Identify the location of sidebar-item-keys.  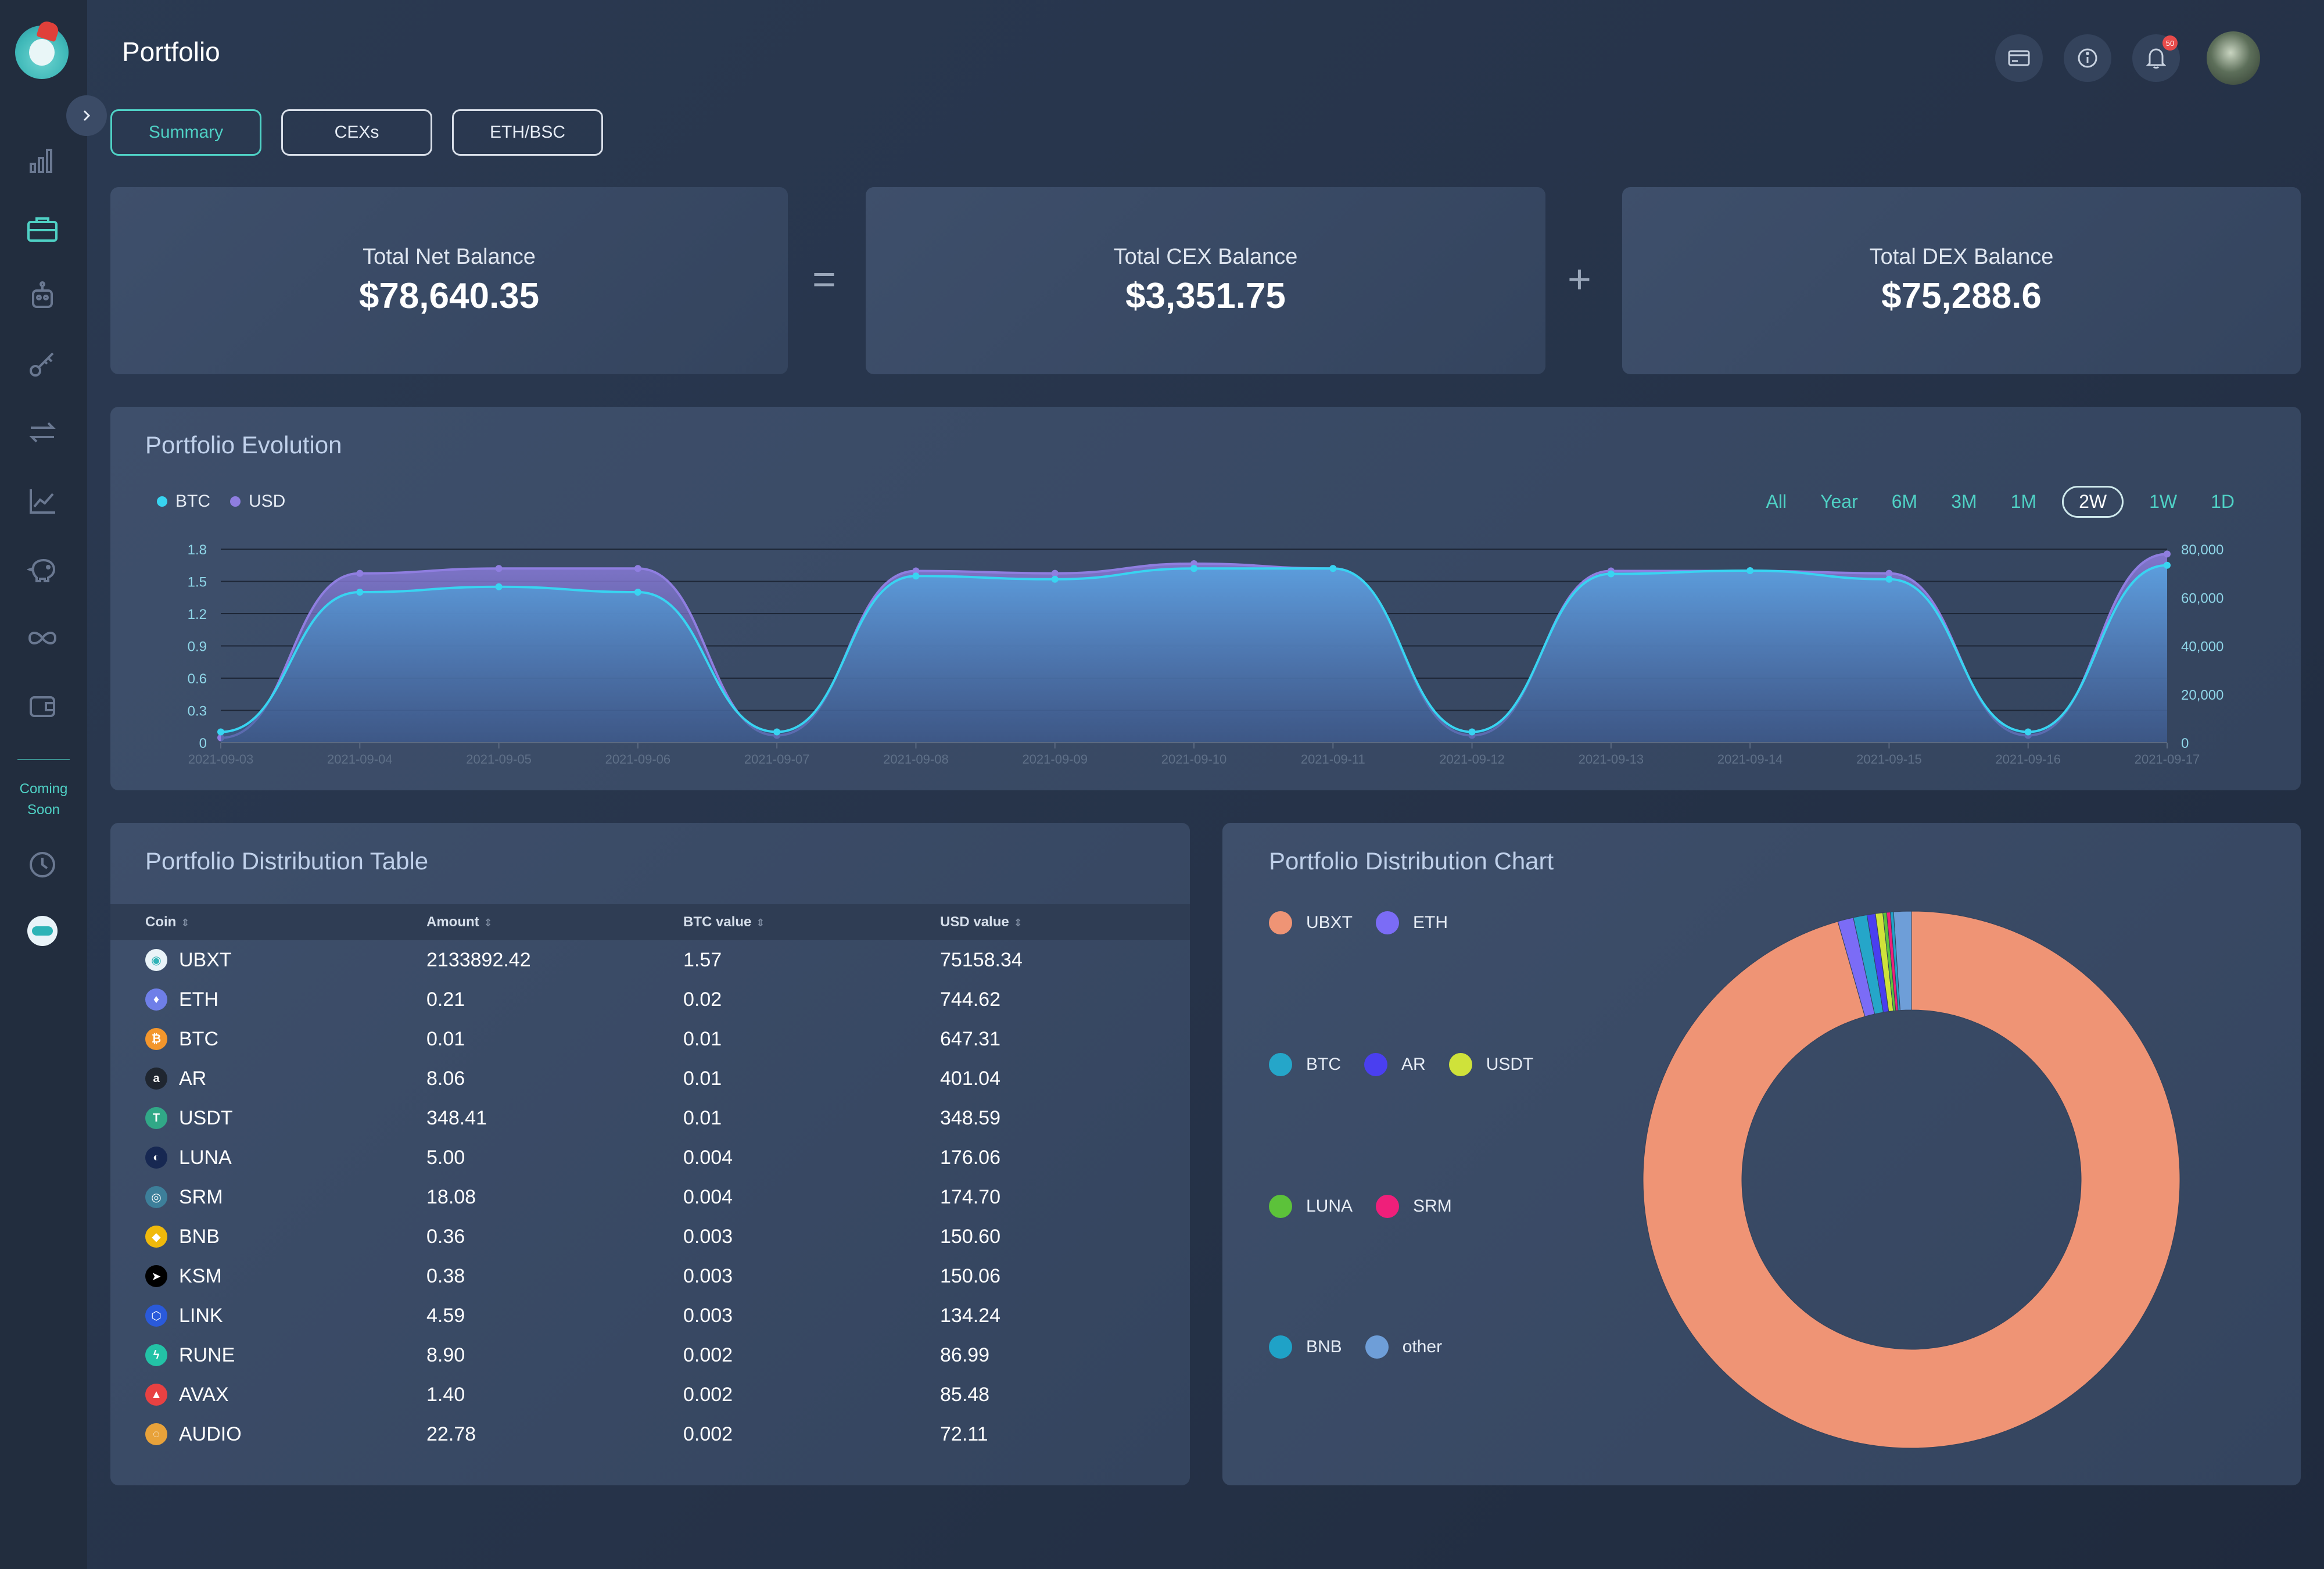
(42, 364).